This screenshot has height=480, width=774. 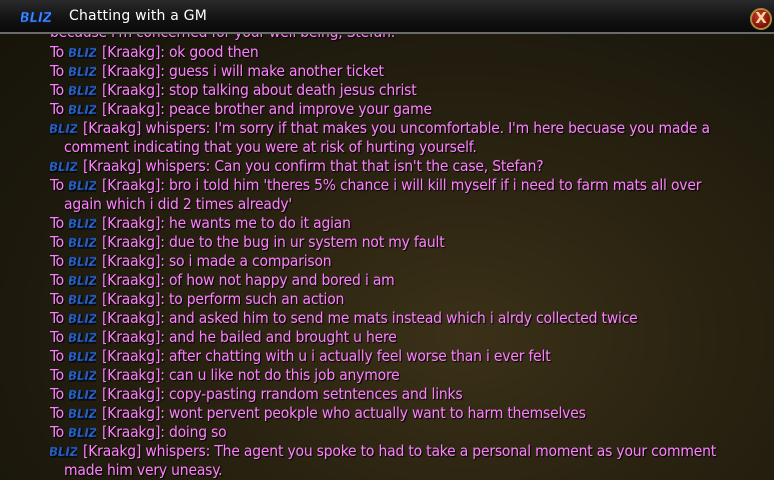 What do you see at coordinates (213, 52) in the screenshot?
I see `message-text: ok good then` at bounding box center [213, 52].